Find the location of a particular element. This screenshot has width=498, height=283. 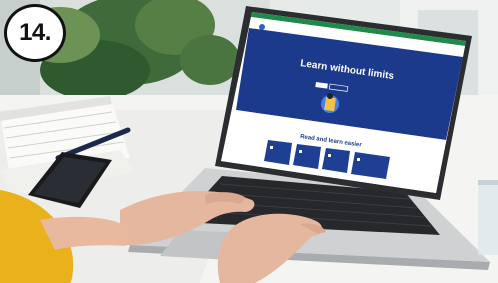

step-number: 14. is located at coordinates (35, 32).